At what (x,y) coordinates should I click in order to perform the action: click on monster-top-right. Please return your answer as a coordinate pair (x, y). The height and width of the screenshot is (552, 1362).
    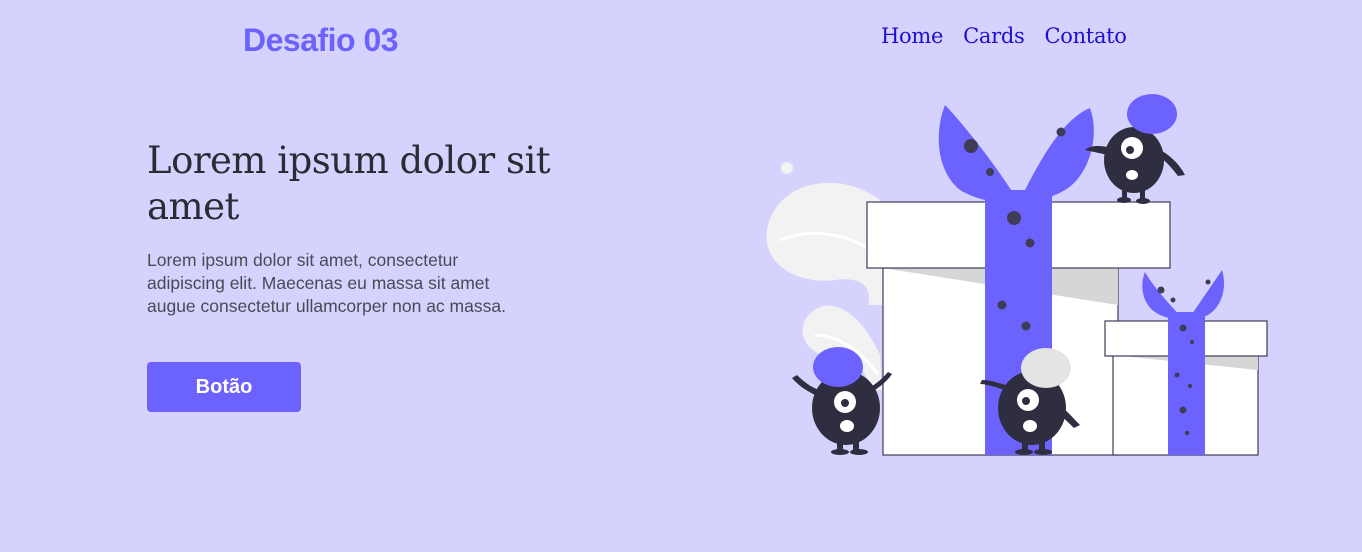
    Looking at the image, I should click on (1135, 149).